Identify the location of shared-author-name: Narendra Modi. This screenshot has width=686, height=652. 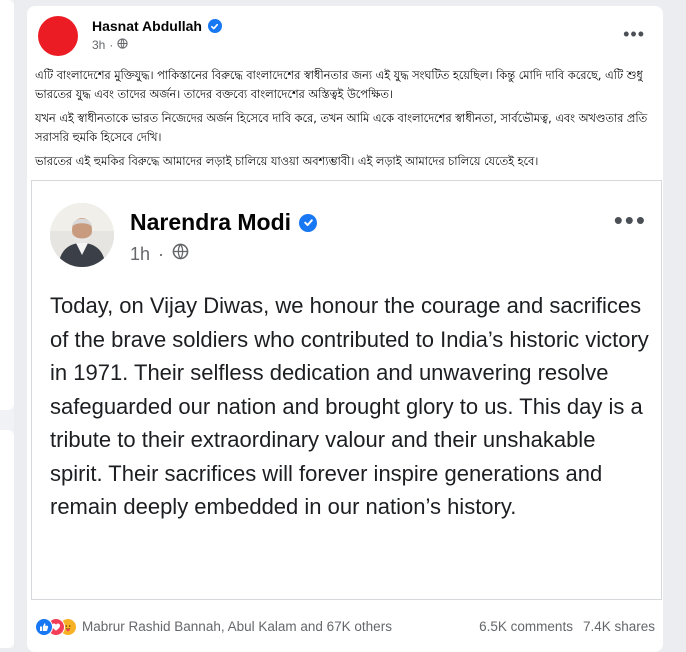
(211, 222).